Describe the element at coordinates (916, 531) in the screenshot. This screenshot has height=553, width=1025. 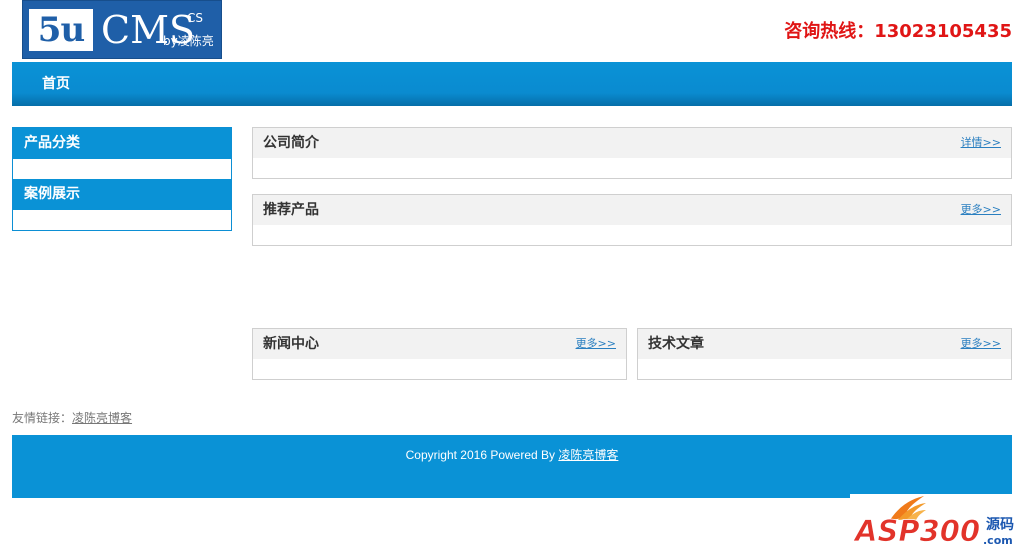
I see `svg-text: ASP300` at that location.